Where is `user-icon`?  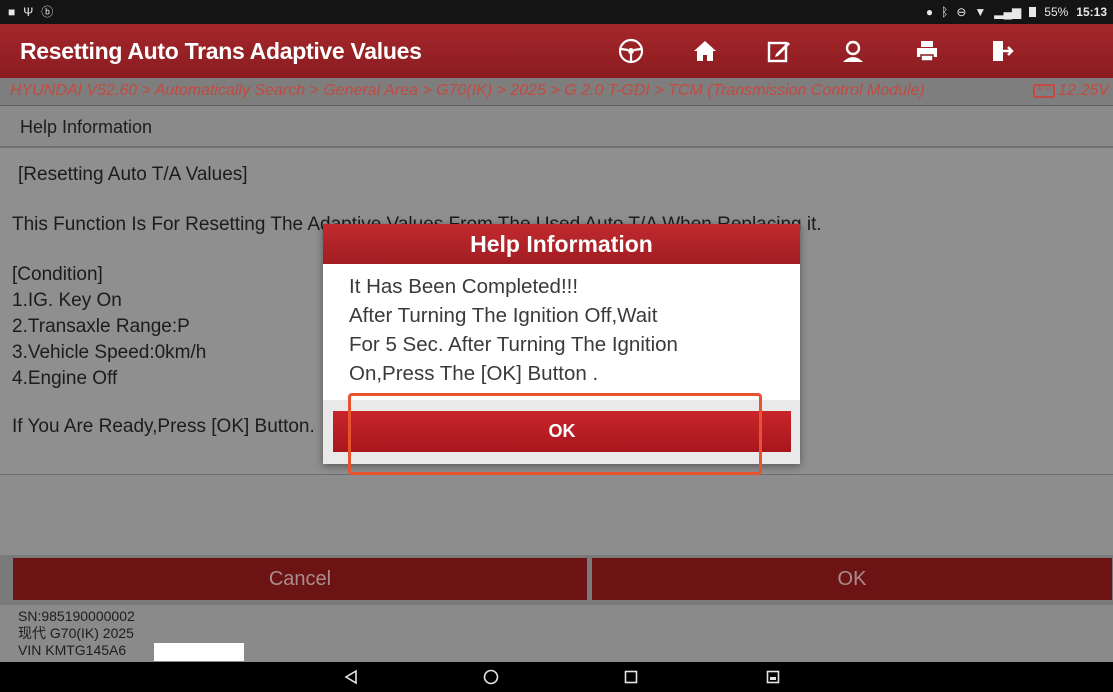
user-icon is located at coordinates (853, 51).